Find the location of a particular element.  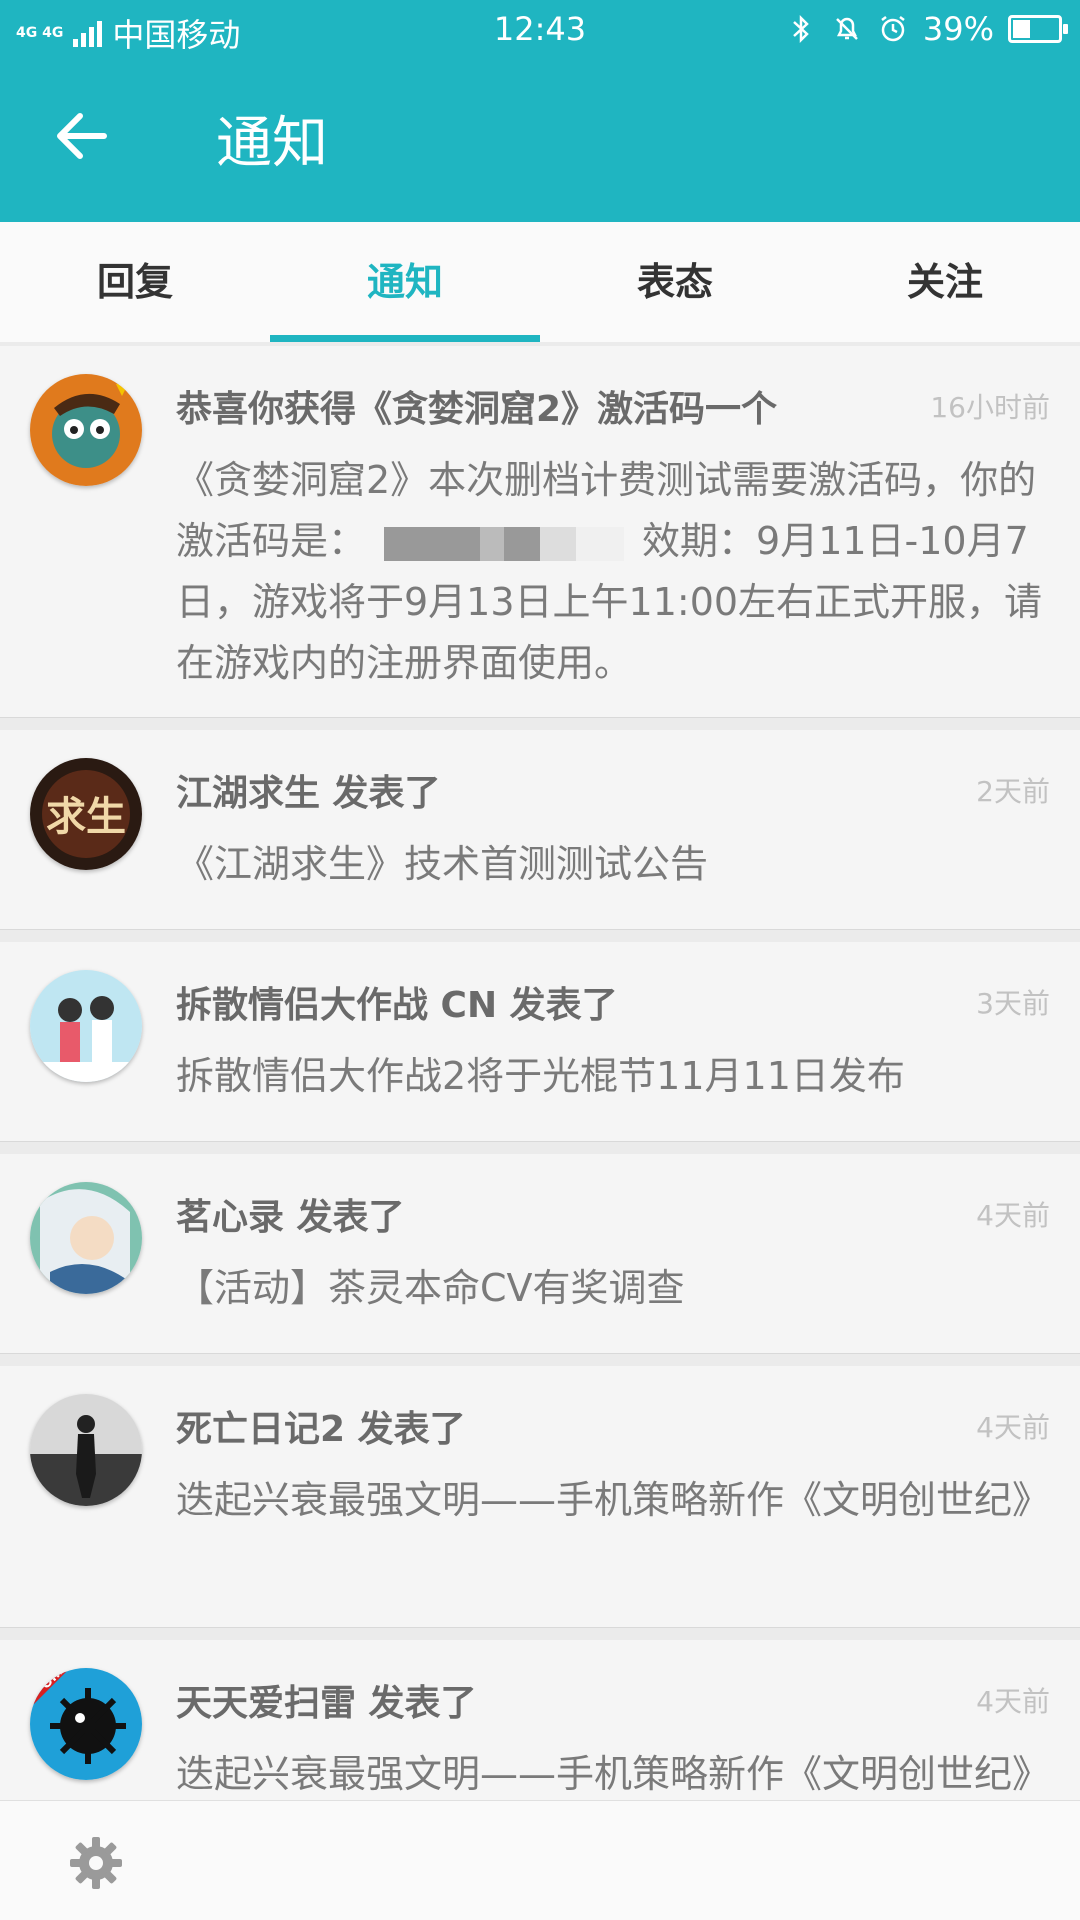

battery-level is located at coordinates (1022, 29).